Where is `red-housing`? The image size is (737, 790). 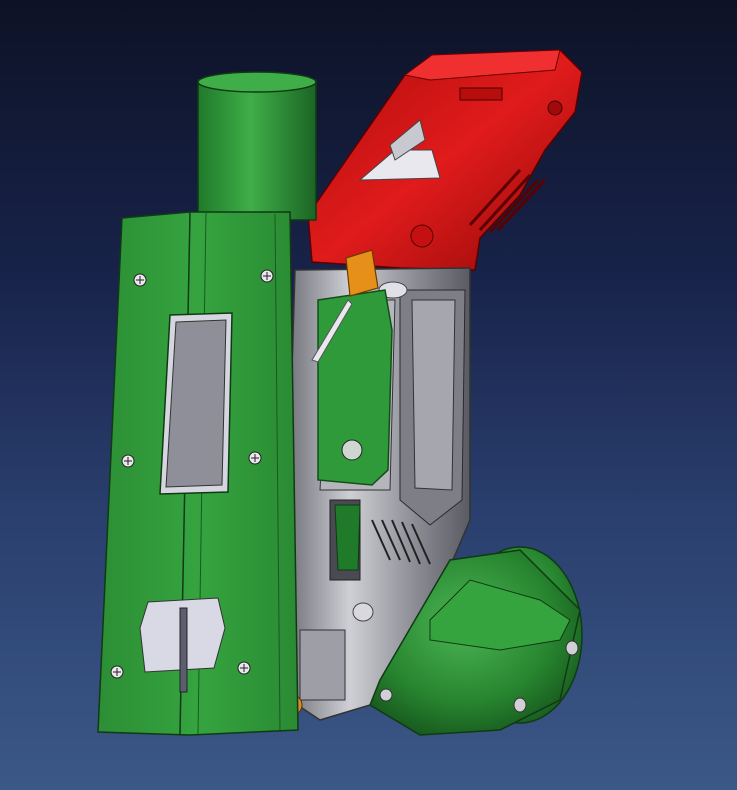
red-housing is located at coordinates (445, 160).